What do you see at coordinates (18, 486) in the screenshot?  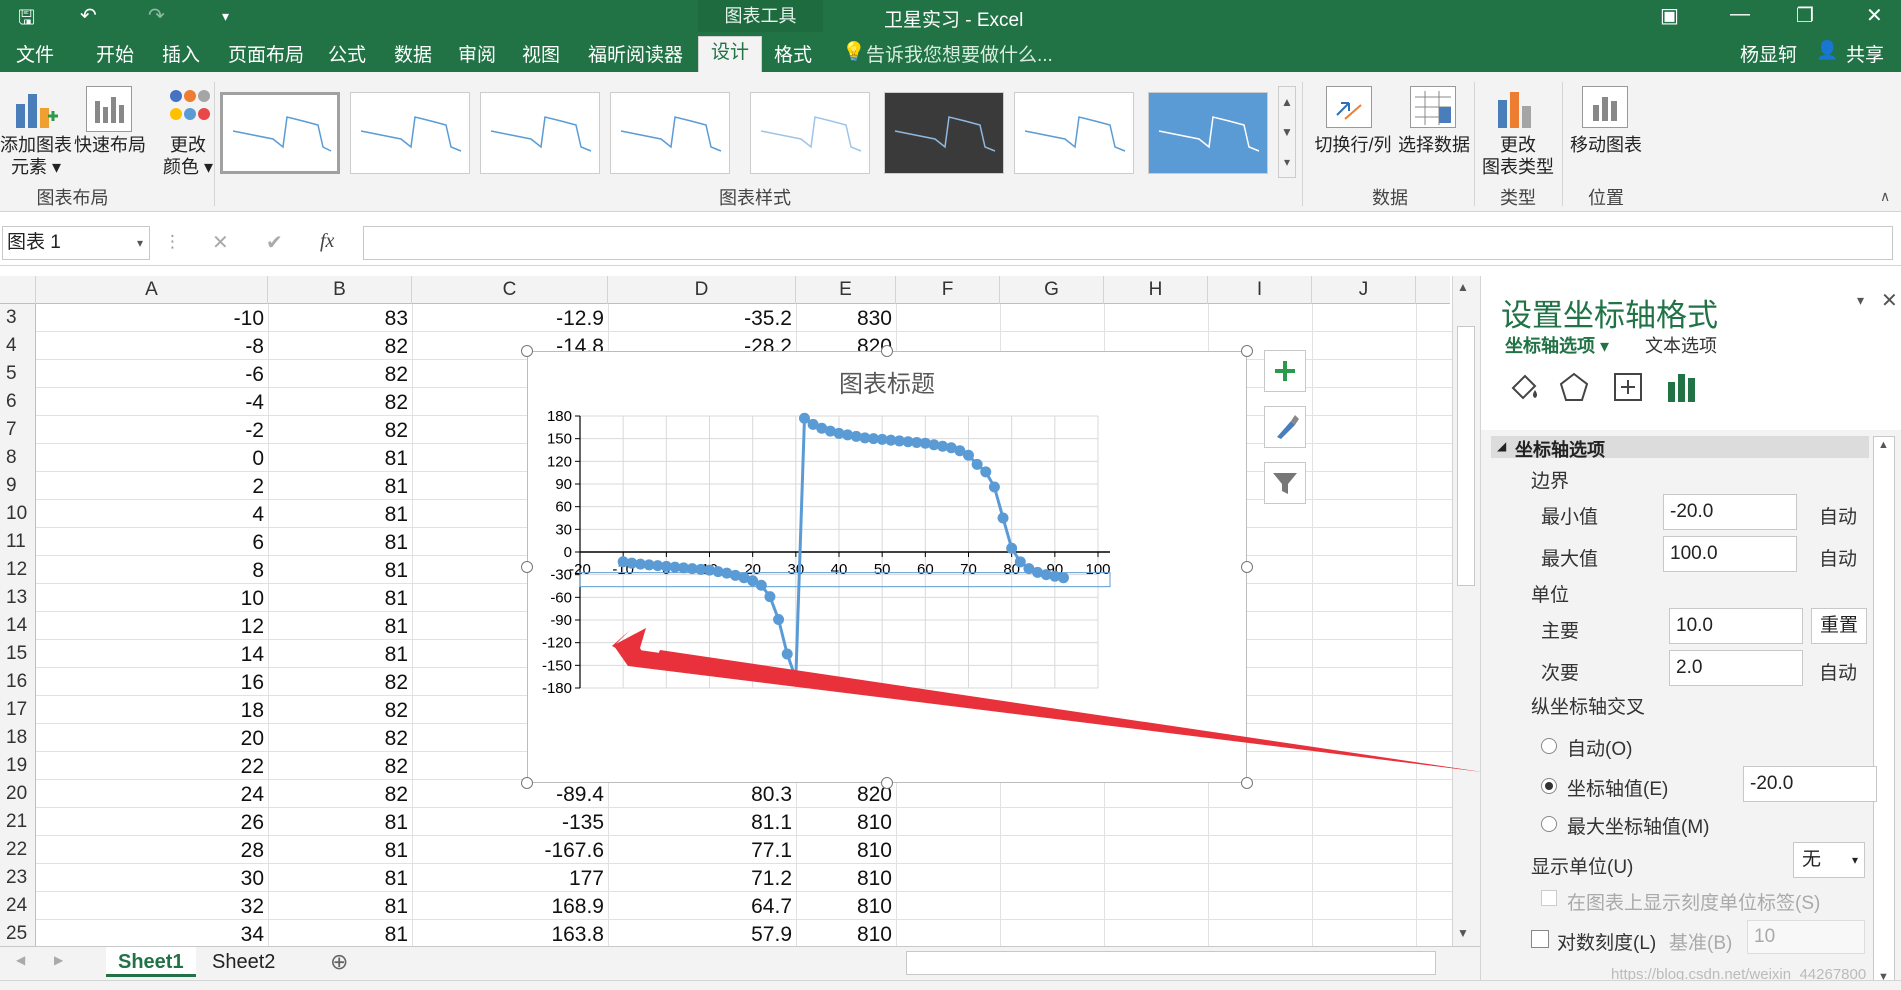 I see `row-header: 9` at bounding box center [18, 486].